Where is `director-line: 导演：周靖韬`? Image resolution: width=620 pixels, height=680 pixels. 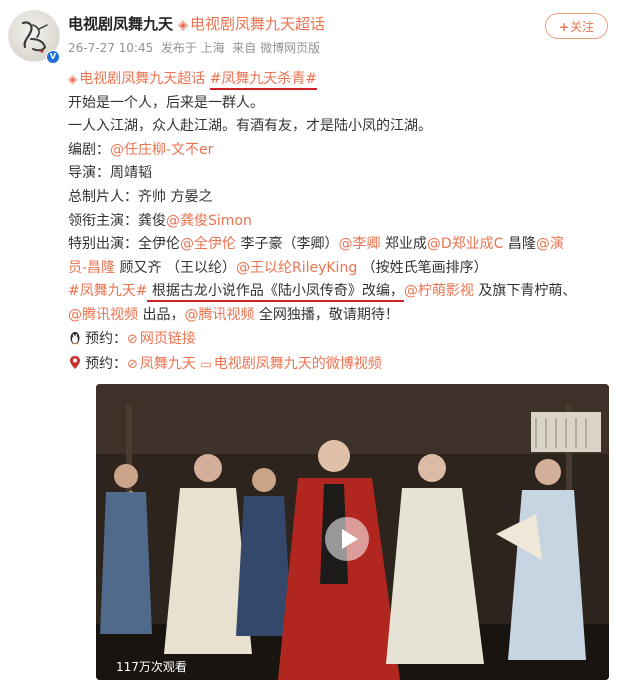 director-line: 导演：周靖韬 is located at coordinates (110, 173).